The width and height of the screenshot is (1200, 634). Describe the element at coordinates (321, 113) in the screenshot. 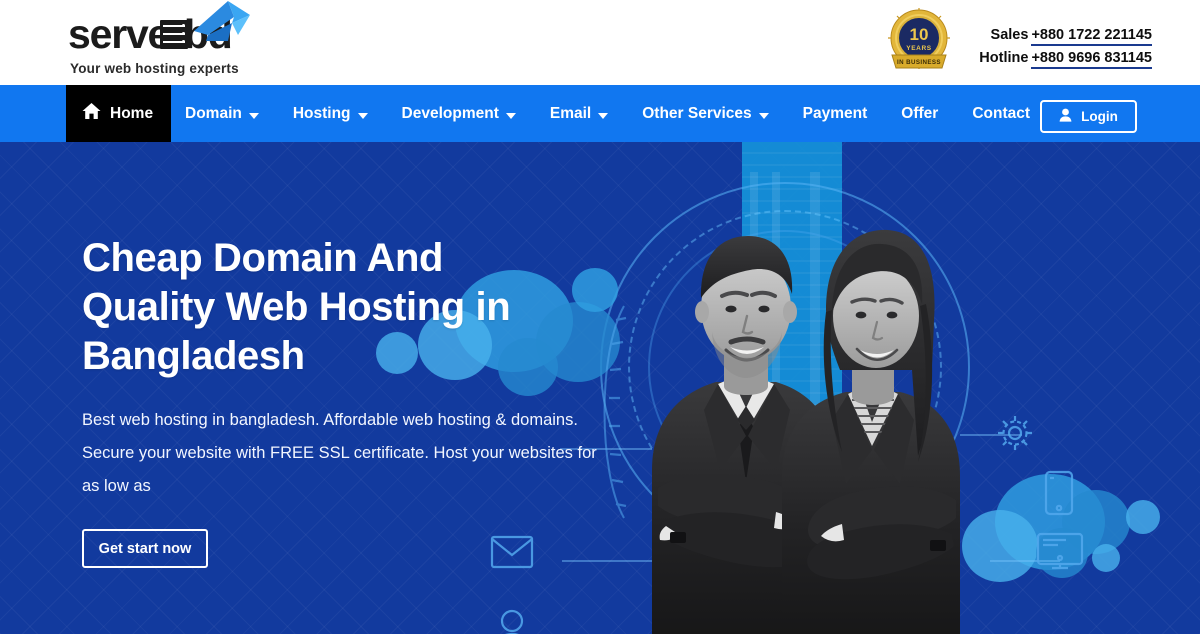

I see `nav-item-hosting-label: Hosting` at that location.